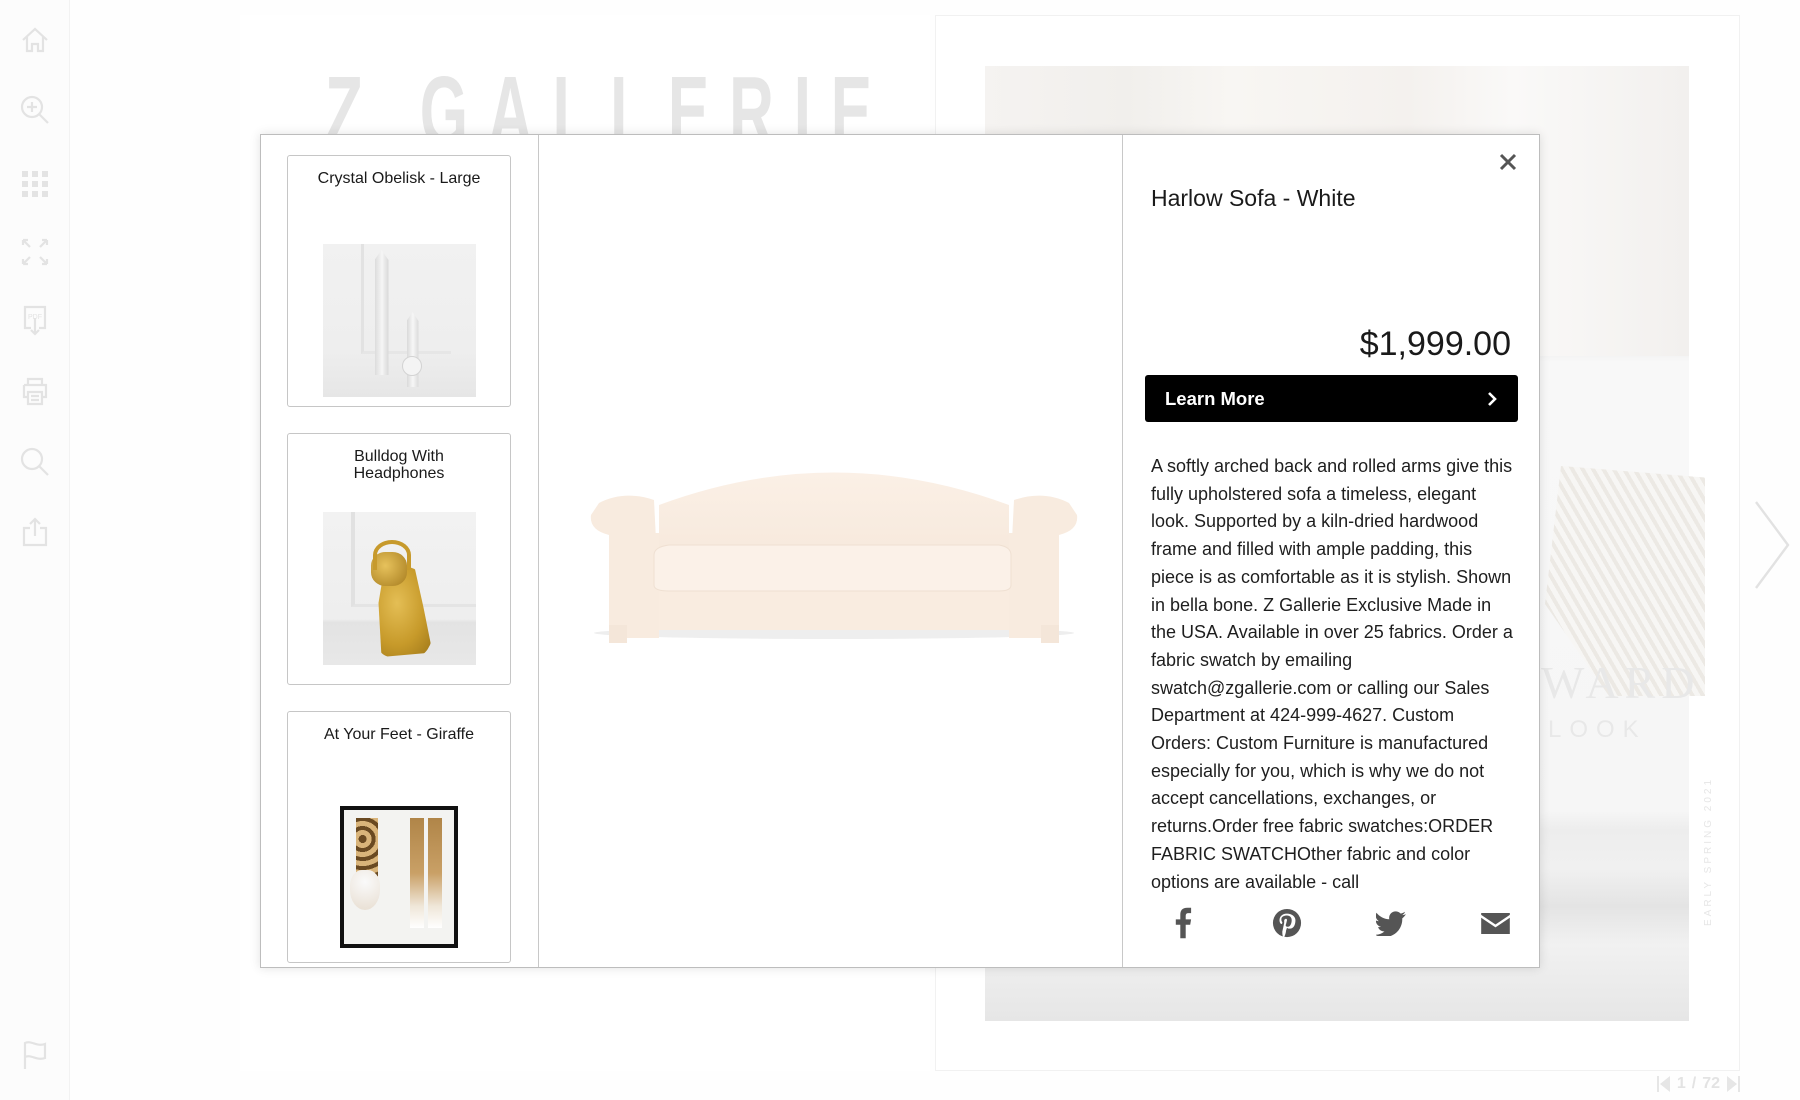 The image size is (1800, 1100). I want to click on related-product-card: Bulldog With Headphones, so click(399, 559).